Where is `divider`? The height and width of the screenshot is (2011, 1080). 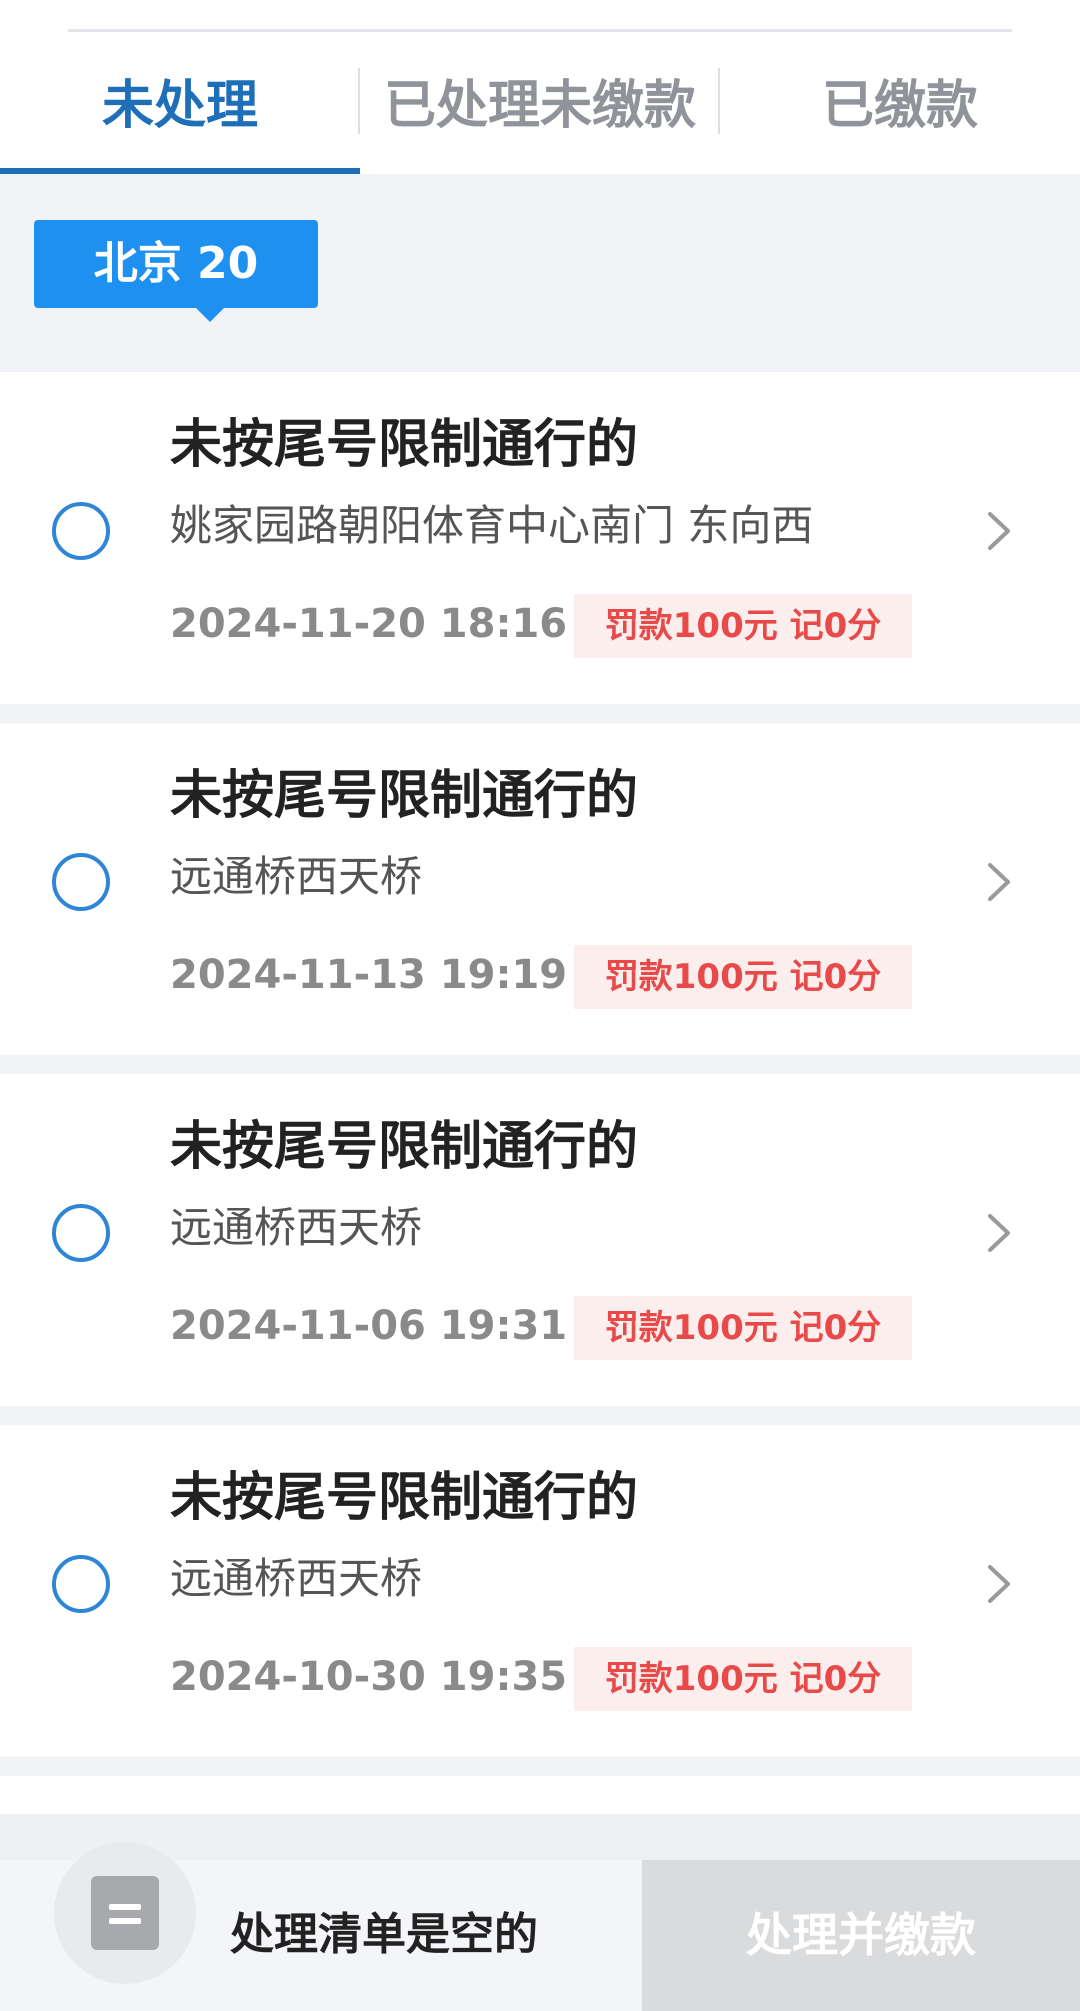
divider is located at coordinates (540, 30).